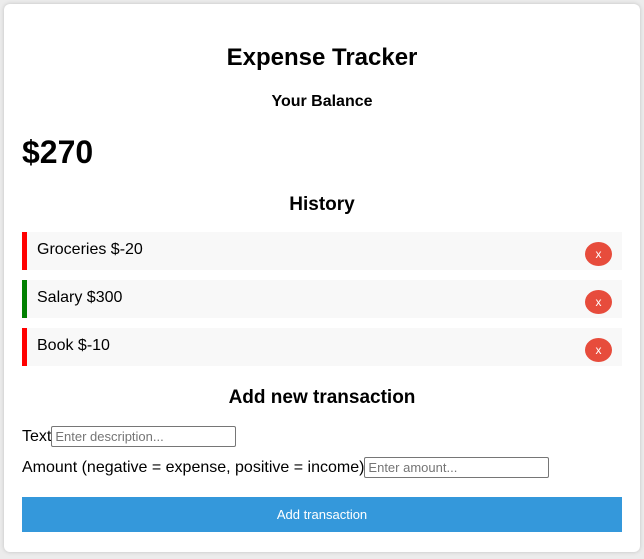  Describe the element at coordinates (90, 249) in the screenshot. I see `transaction-text: Groceries $-20` at that location.